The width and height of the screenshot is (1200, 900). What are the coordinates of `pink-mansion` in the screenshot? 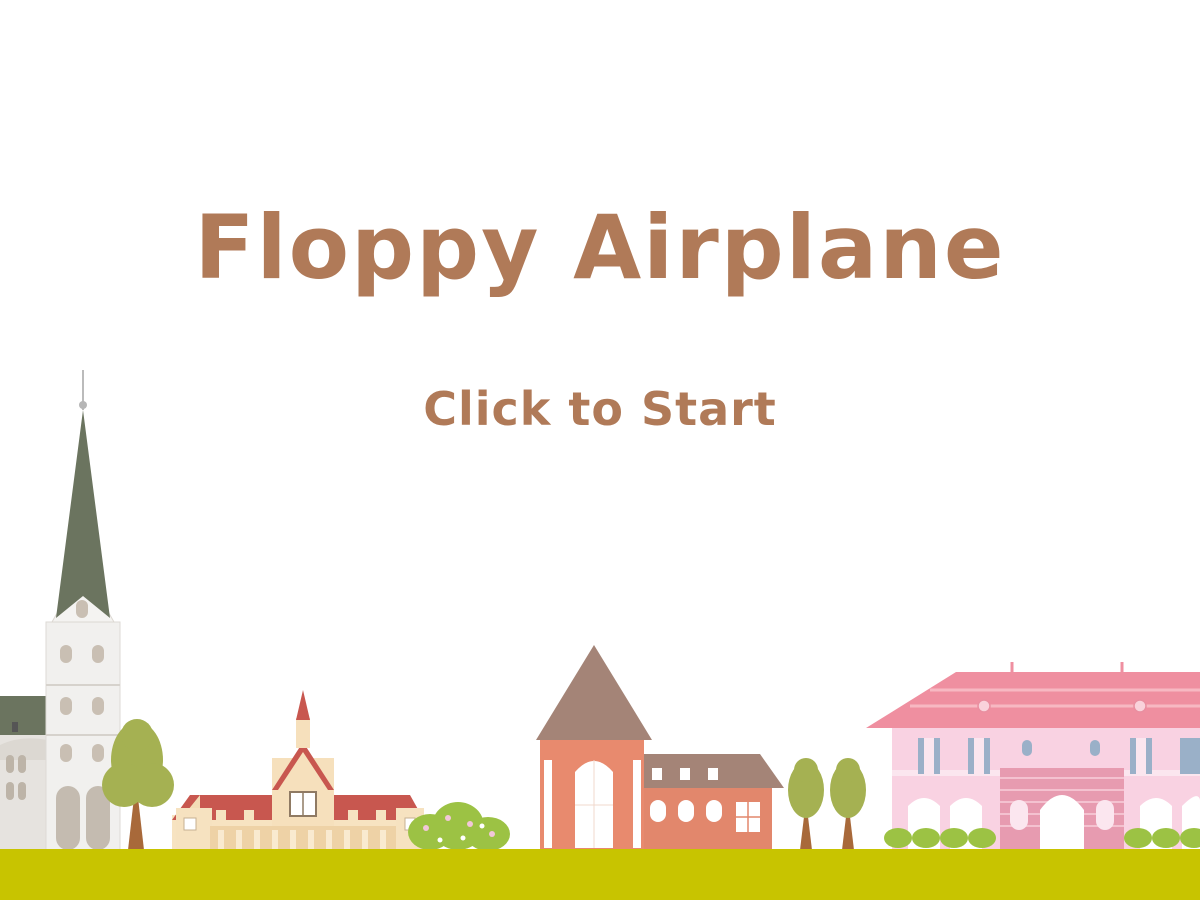 It's located at (1033, 756).